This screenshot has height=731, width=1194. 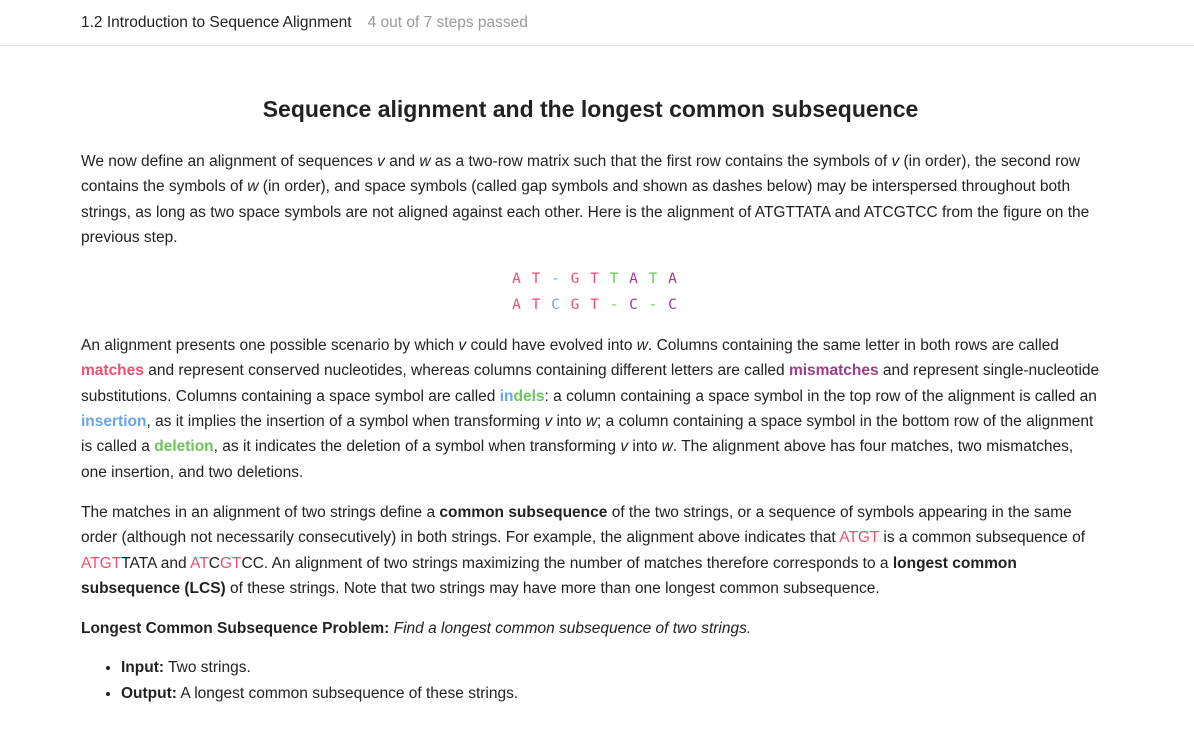 What do you see at coordinates (529, 396) in the screenshot?
I see `term-indels-dels: dels` at bounding box center [529, 396].